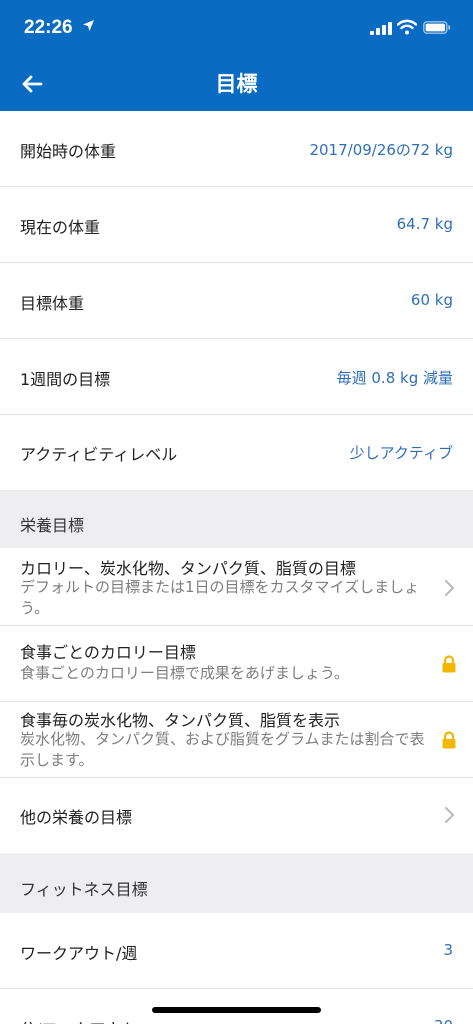 This screenshot has height=1024, width=473. What do you see at coordinates (60, 227) in the screenshot?
I see `row-label: 現在の体重` at bounding box center [60, 227].